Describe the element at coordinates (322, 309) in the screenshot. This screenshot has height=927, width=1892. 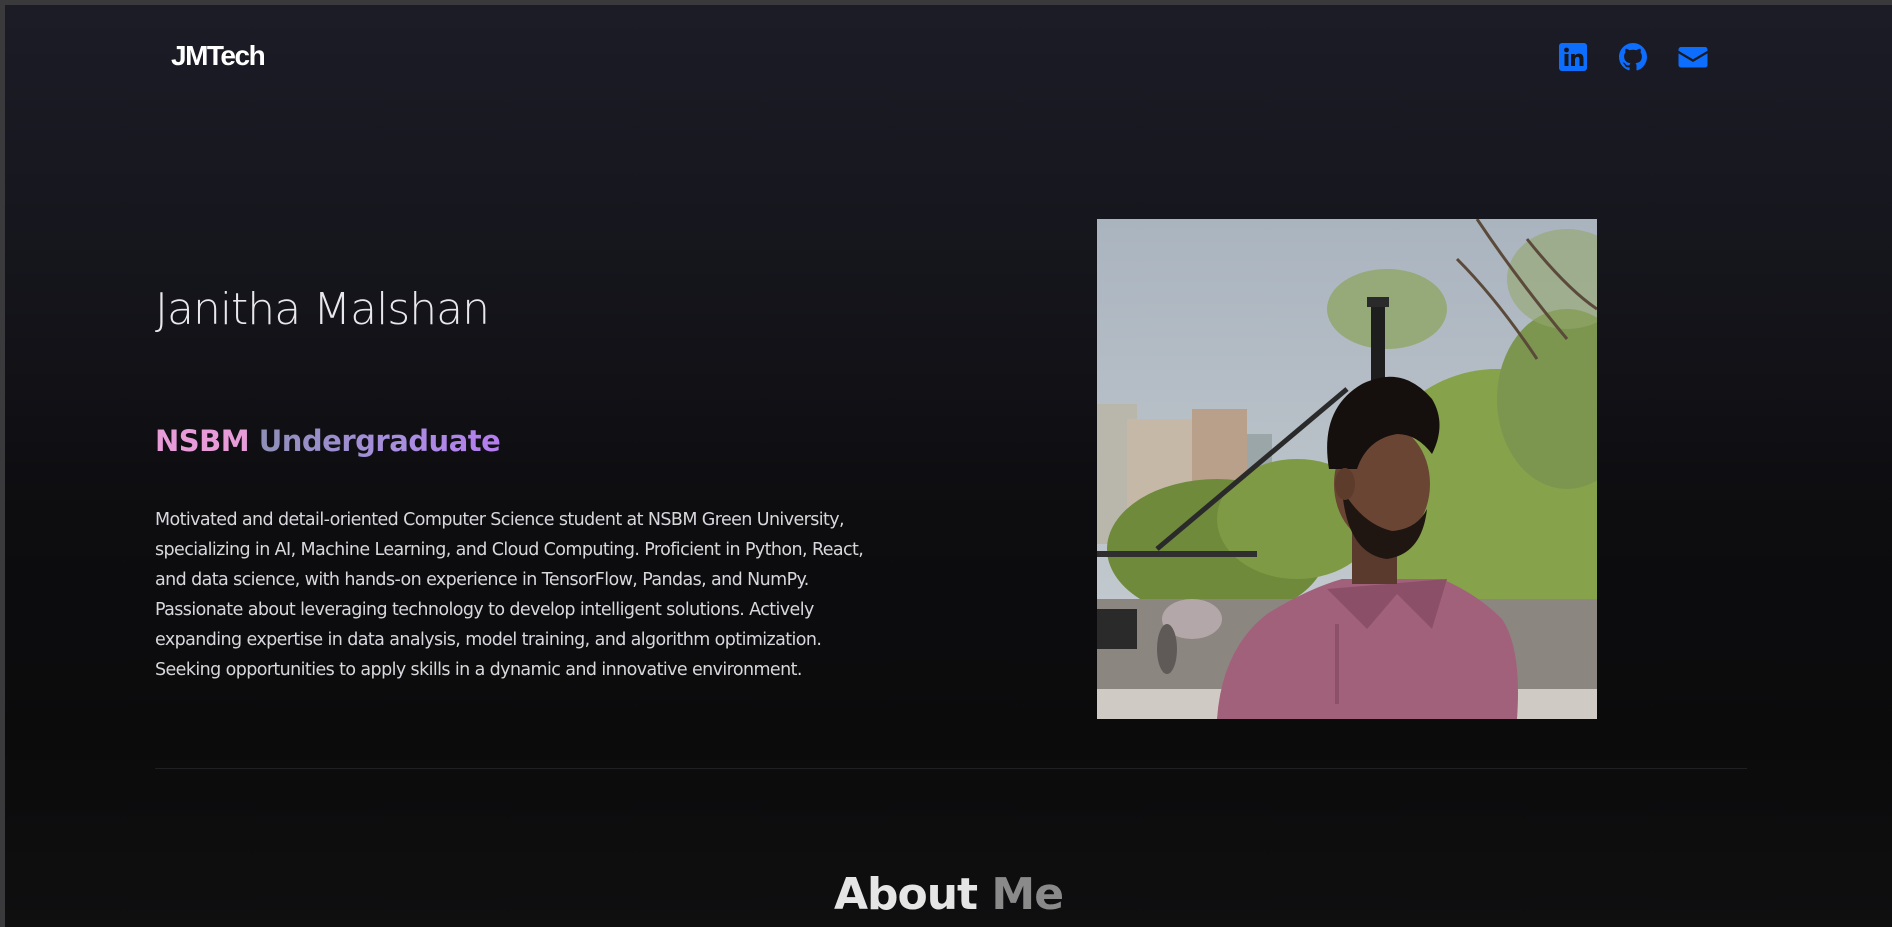
I see `hero-name: Janitha Malshan` at that location.